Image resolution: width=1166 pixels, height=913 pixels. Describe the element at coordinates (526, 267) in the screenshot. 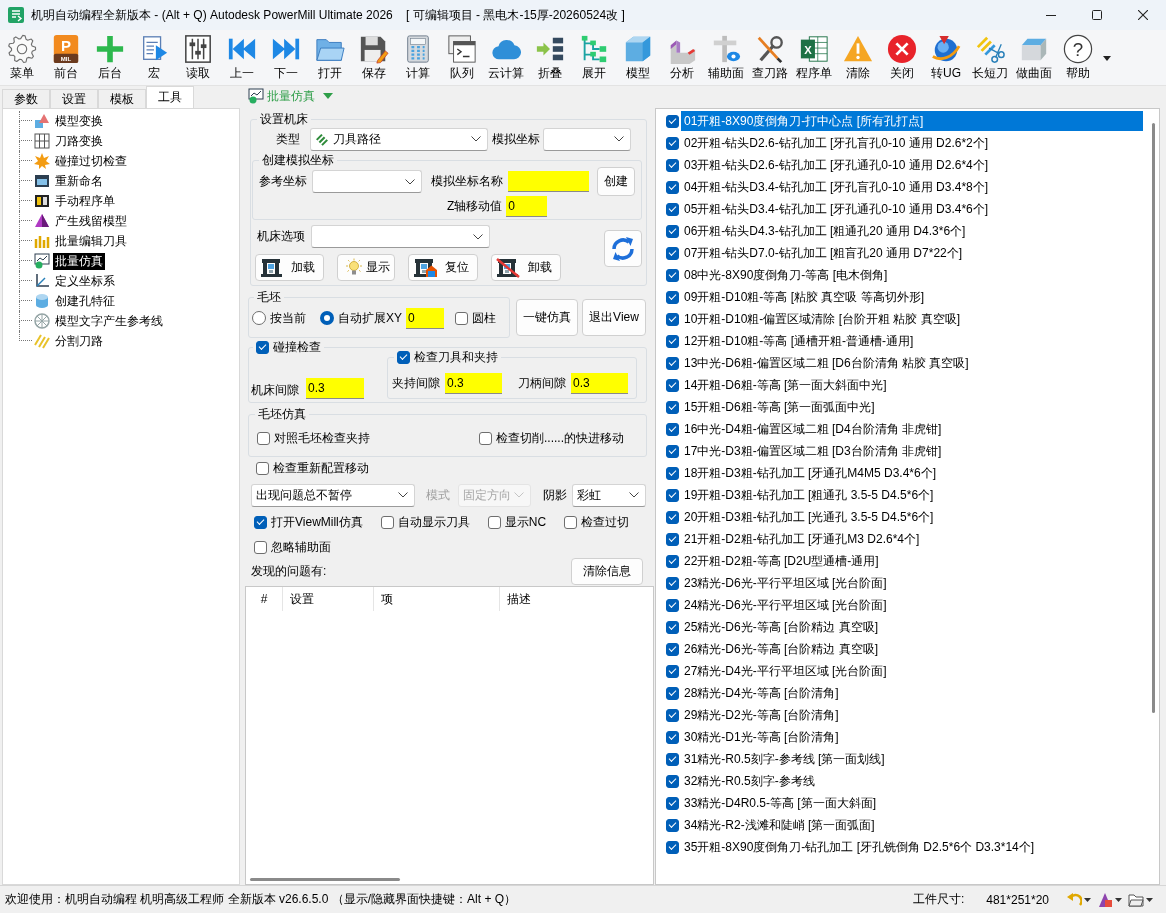

I see `machine-button: 卸载` at that location.